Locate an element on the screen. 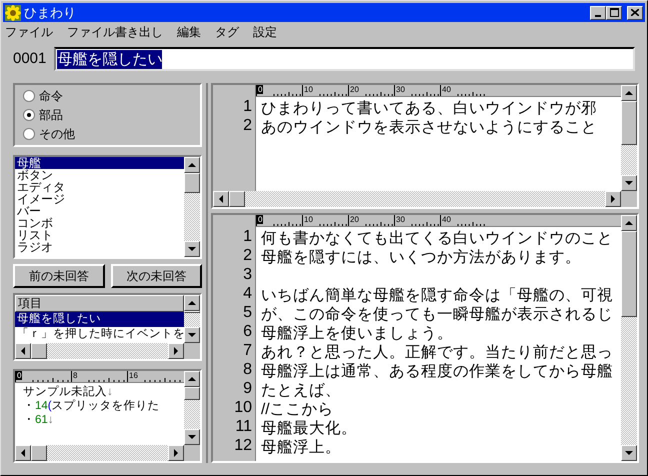 The width and height of the screenshot is (648, 476). ruler-number: 8 is located at coordinates (75, 375).